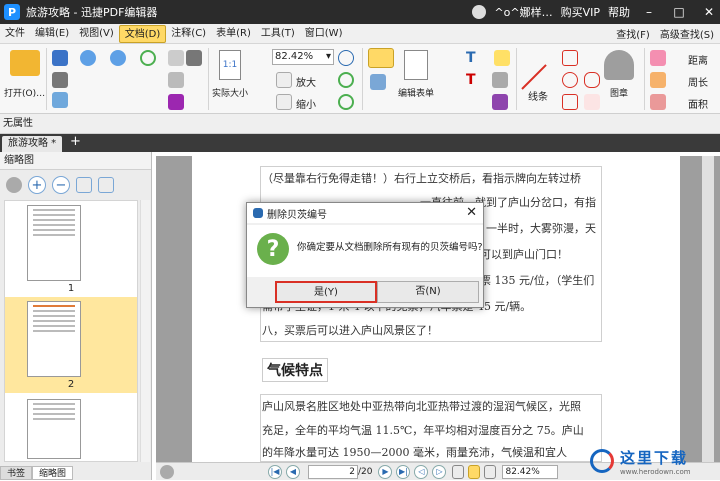 Image resolution: width=720 pixels, height=481 pixels. Describe the element at coordinates (306, 81) in the screenshot. I see `zoom-in-label: 放大` at that location.